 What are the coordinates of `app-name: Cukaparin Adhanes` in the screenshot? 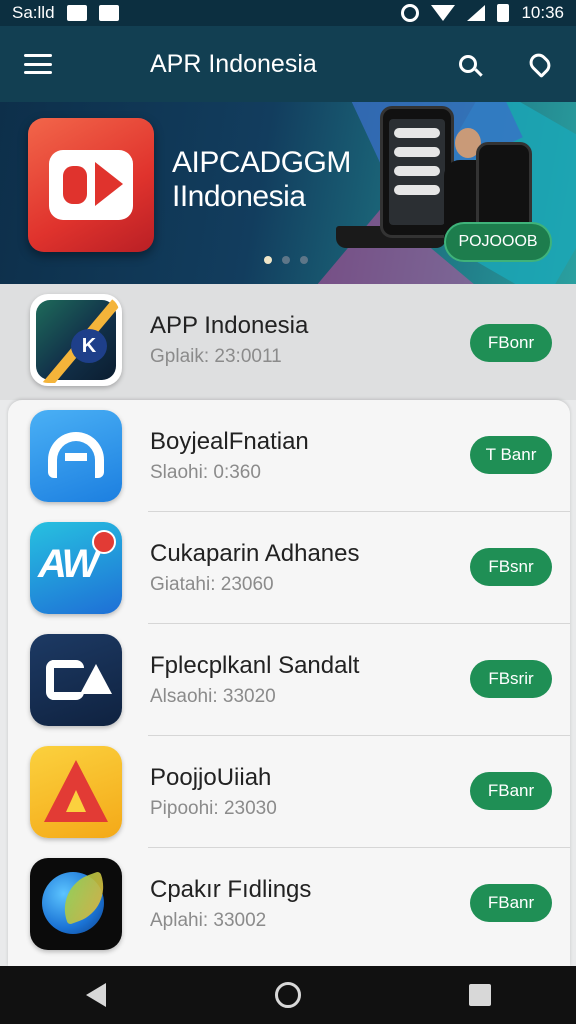 It's located at (255, 553).